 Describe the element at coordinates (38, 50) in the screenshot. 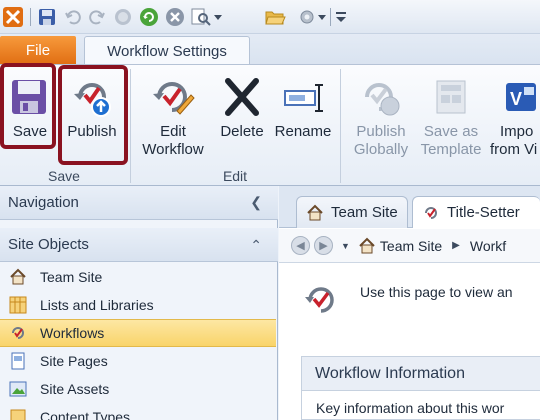

I see `tab-file: File` at that location.